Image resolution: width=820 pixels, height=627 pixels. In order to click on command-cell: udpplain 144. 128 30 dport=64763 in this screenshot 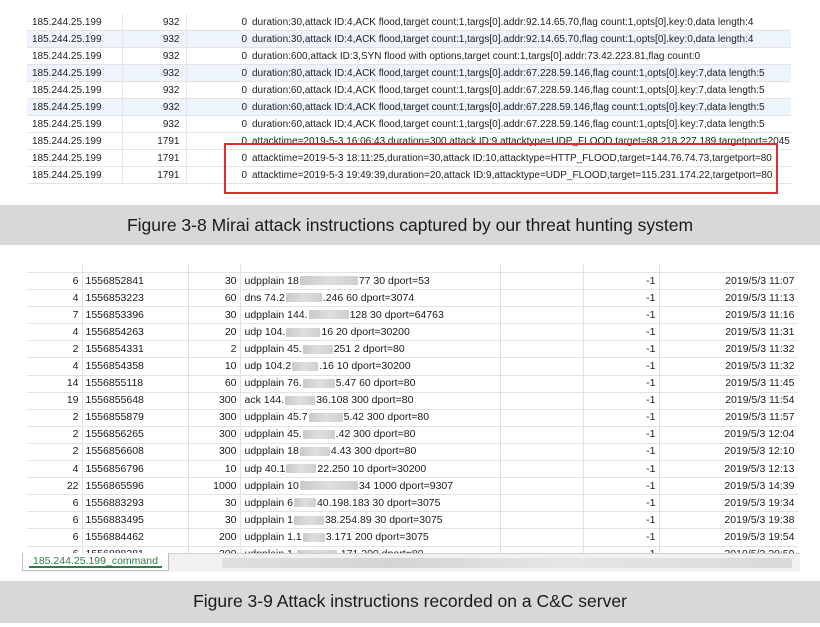, I will do `click(370, 315)`.